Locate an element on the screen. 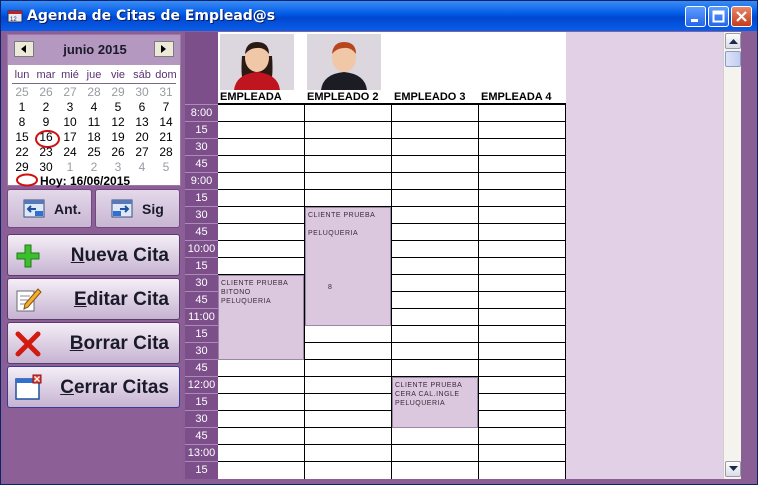 The width and height of the screenshot is (758, 485). employee-header: EMPLEADA is located at coordinates (261, 68).